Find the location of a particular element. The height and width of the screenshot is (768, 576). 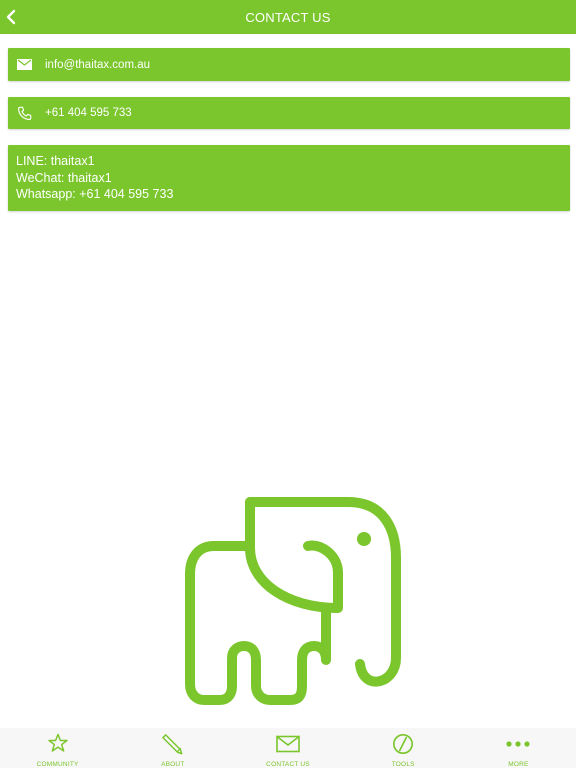

tab-about-label: ABOUT is located at coordinates (173, 764).